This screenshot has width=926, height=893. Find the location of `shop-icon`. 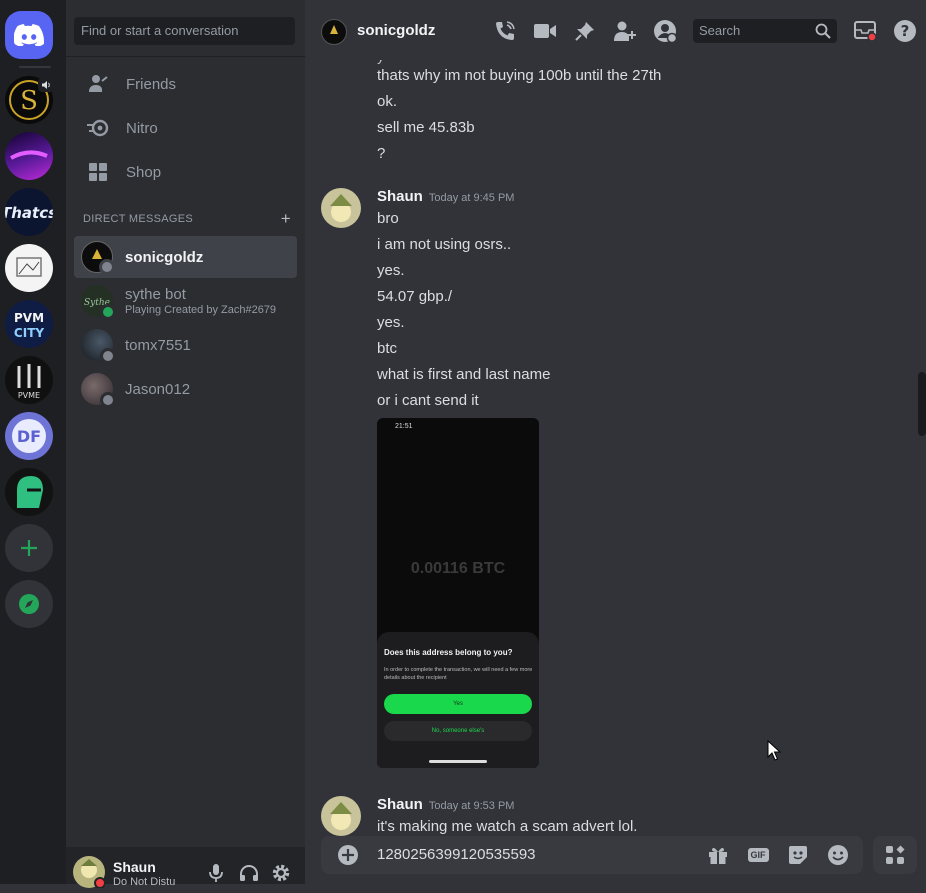

shop-icon is located at coordinates (98, 172).